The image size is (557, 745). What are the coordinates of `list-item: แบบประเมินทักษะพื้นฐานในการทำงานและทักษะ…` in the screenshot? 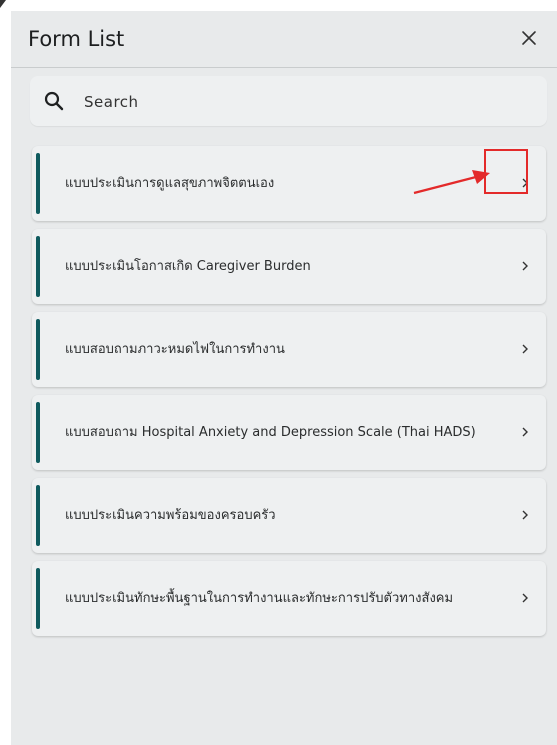 It's located at (289, 598).